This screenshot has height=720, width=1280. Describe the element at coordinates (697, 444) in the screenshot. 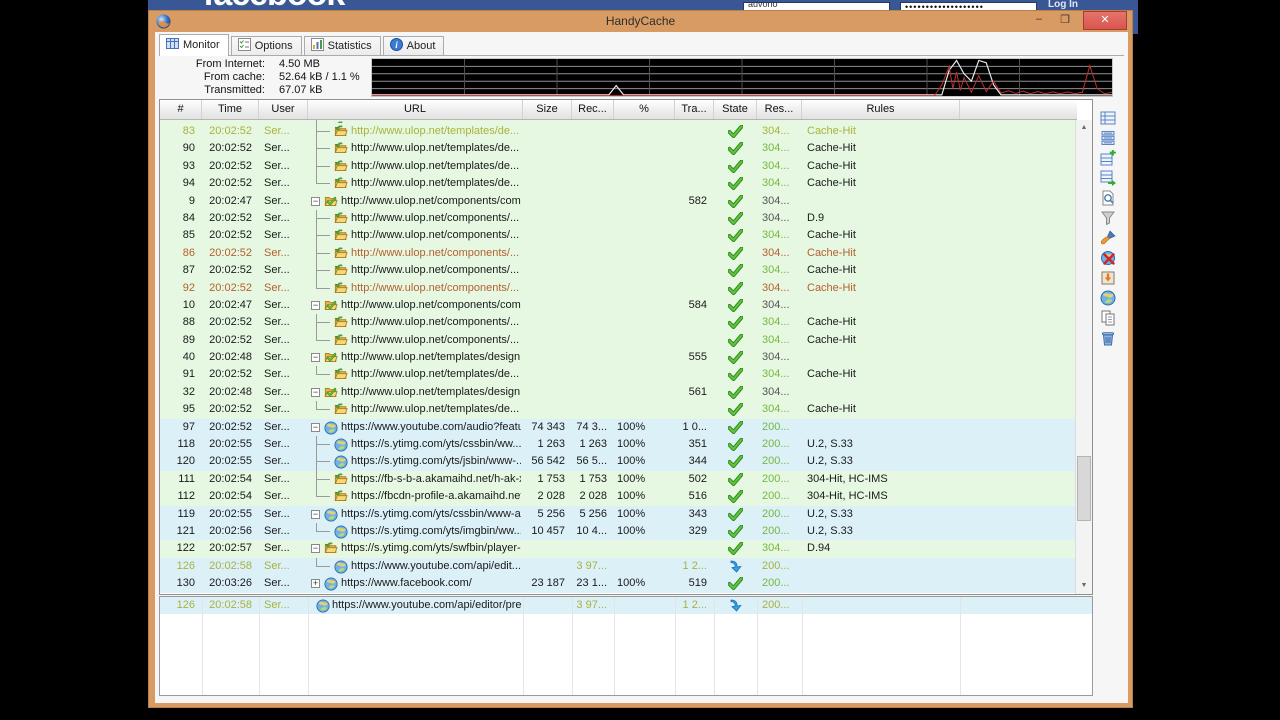

I see `row-traffic: 351` at that location.